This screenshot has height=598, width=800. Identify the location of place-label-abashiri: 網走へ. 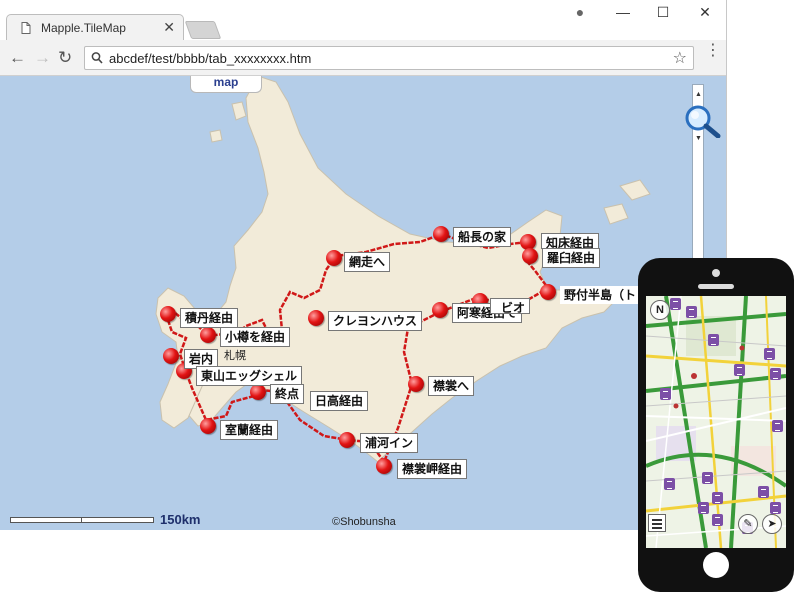
(367, 262).